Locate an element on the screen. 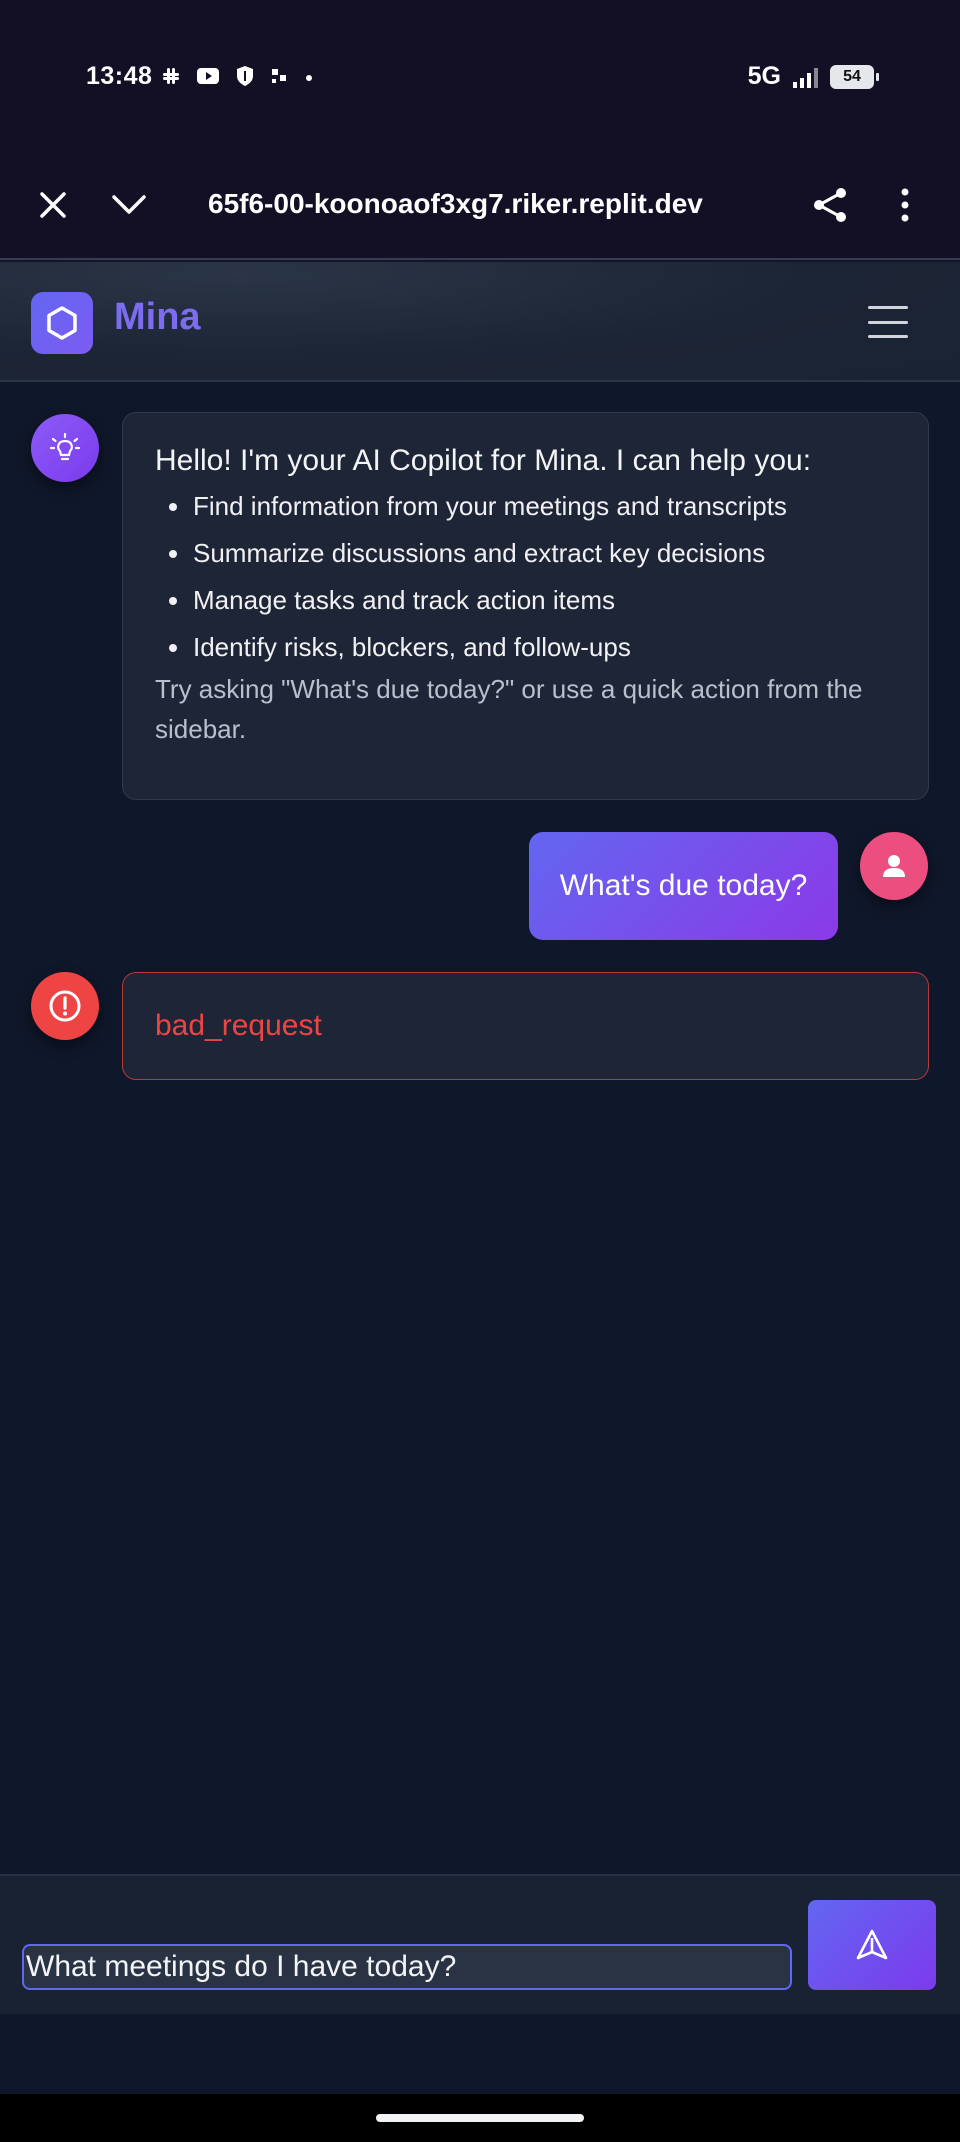  app-header: Mina is located at coordinates (480, 322).